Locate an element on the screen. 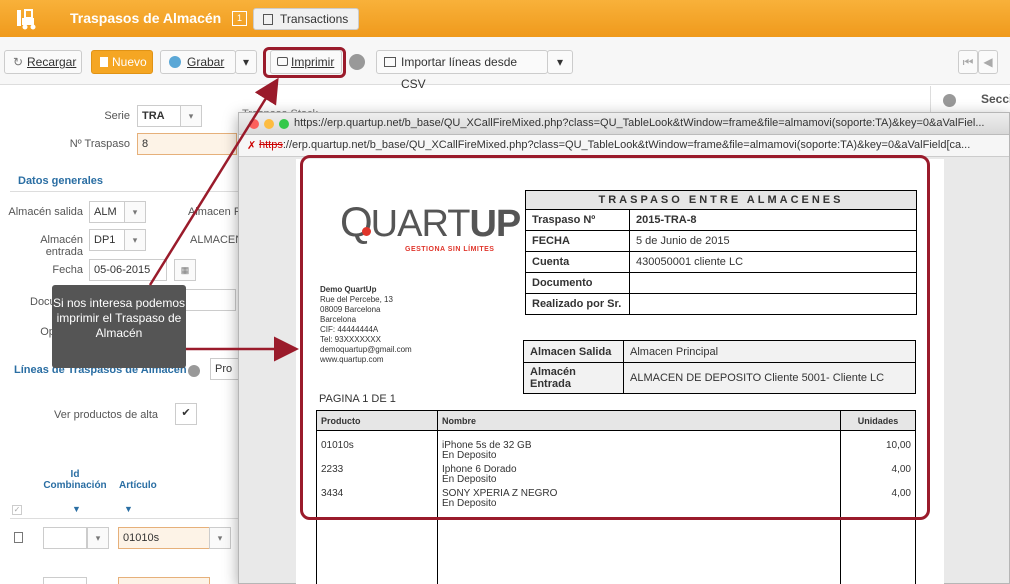 The image size is (1010, 584). app-header: Traspasos de Almacén 1 Transactions is located at coordinates (505, 18).